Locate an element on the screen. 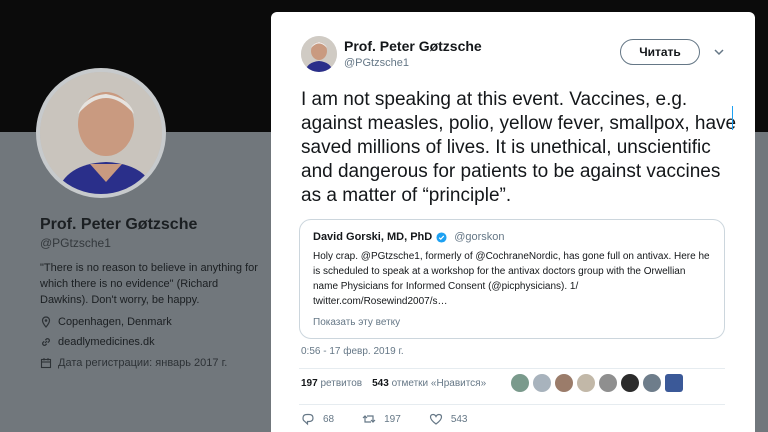 The image size is (768, 432). author-name: Prof. Peter Gøtzsche is located at coordinates (413, 46).